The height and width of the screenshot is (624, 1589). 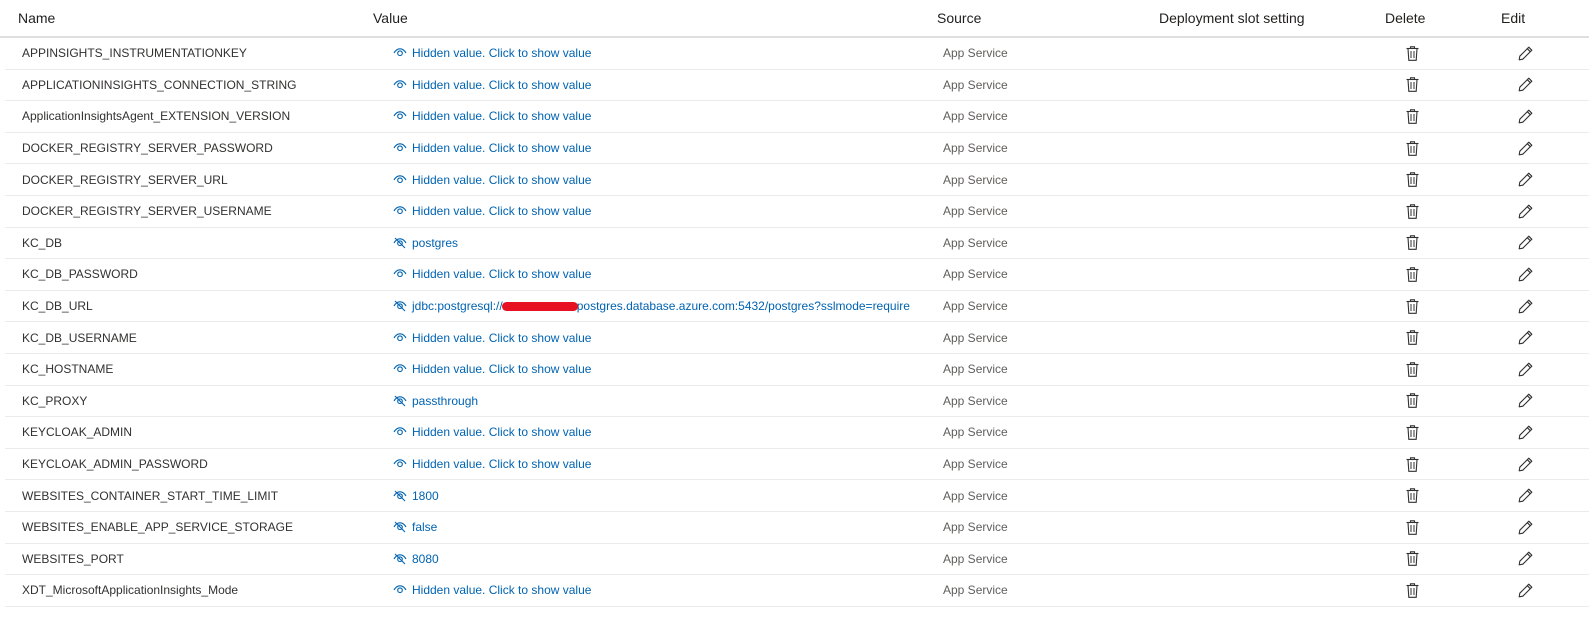 I want to click on column-header-edit: Edit, so click(x=1513, y=18).